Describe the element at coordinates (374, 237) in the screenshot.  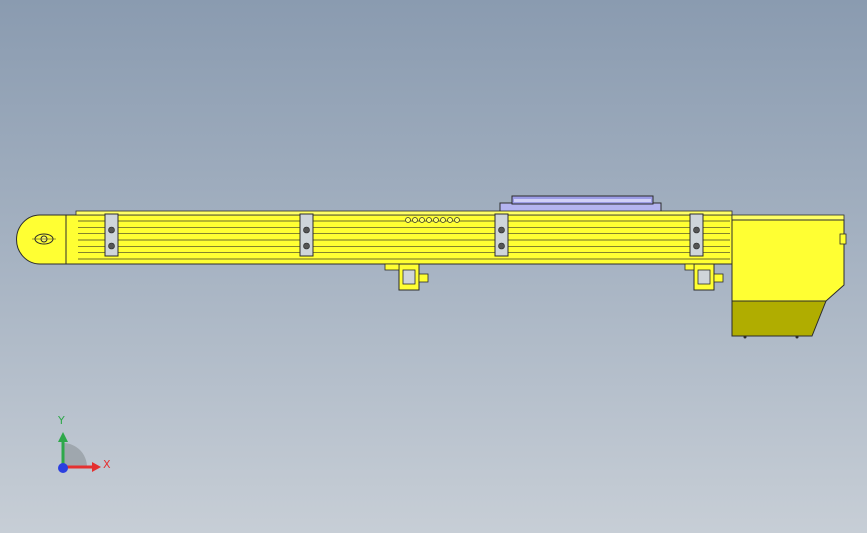
I see `conveyor-body` at that location.